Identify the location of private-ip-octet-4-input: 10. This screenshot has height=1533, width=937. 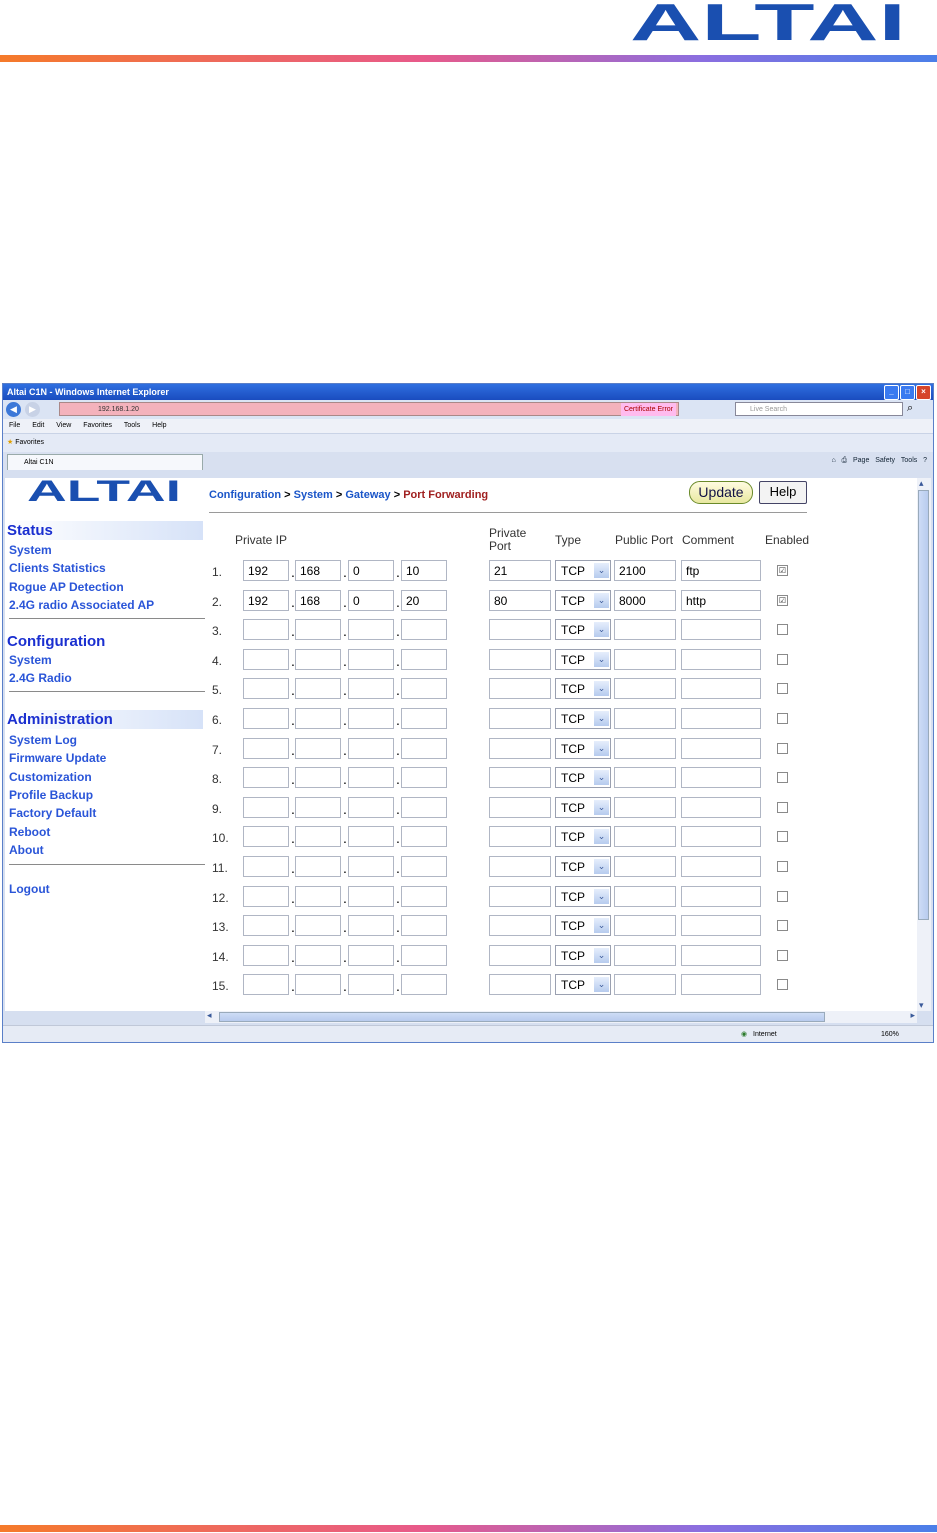
(424, 570).